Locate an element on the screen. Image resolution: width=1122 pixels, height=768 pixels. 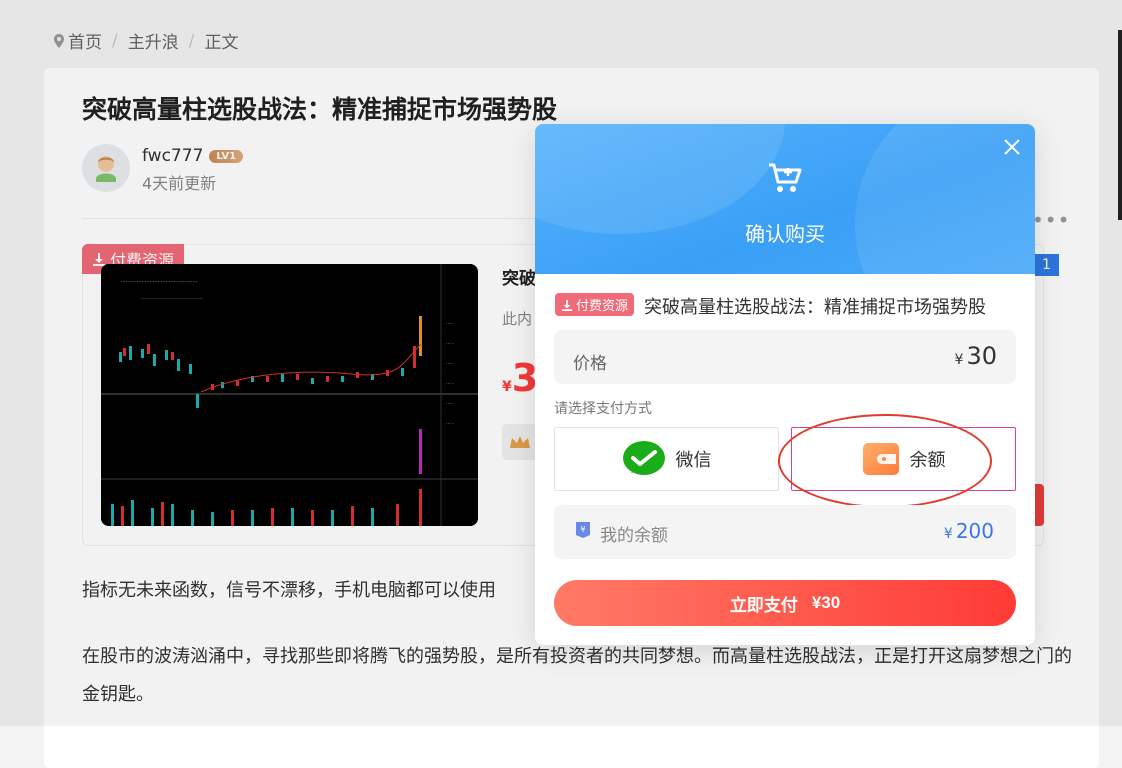
balance-icon: ¥ is located at coordinates (583, 530).